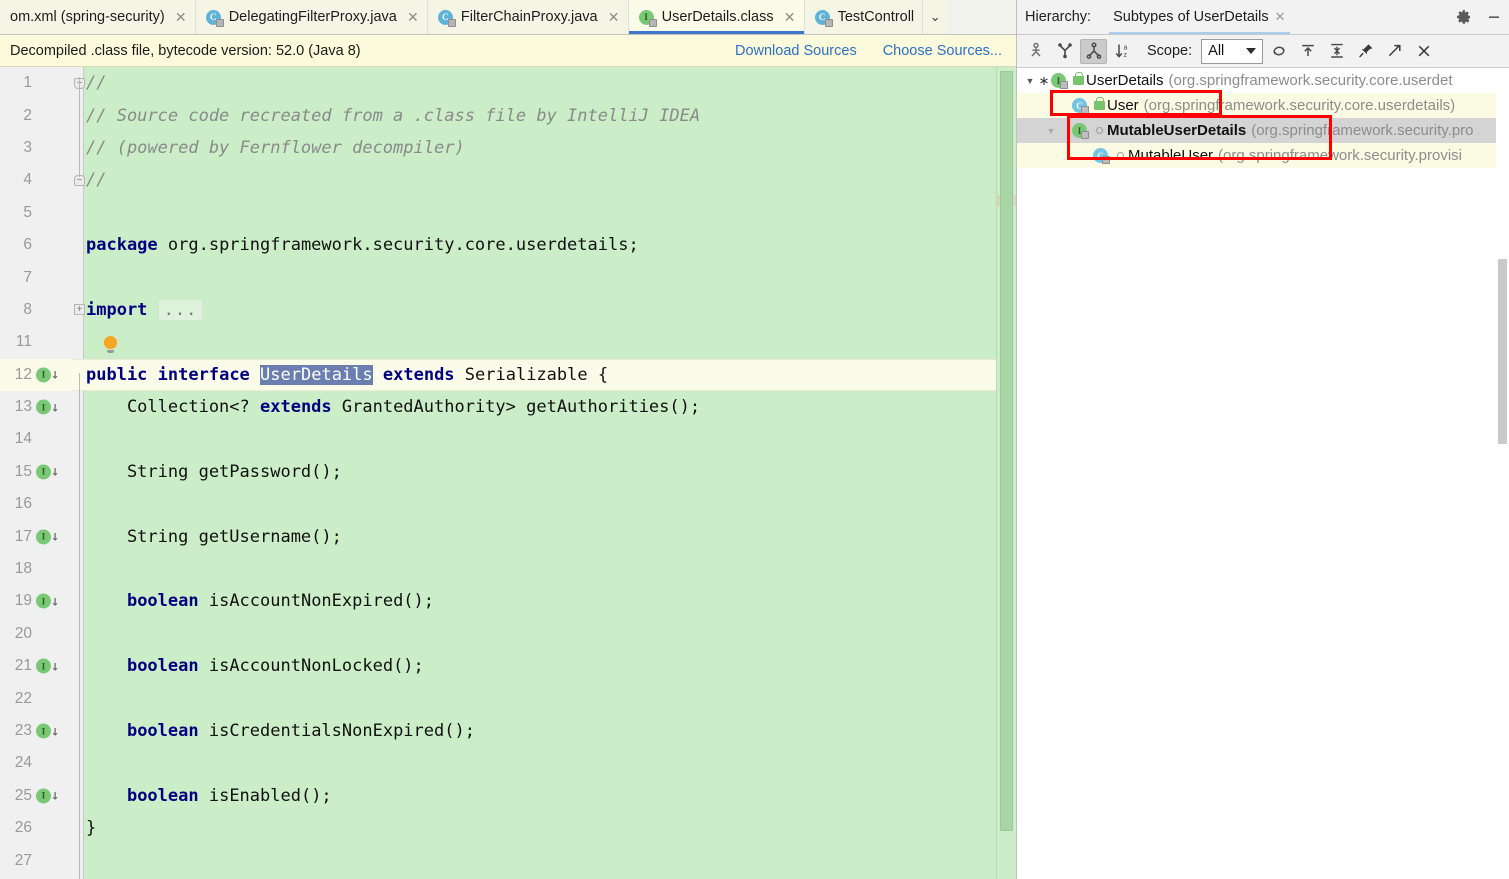  Describe the element at coordinates (36, 213) in the screenshot. I see `gutter-row: 5` at that location.